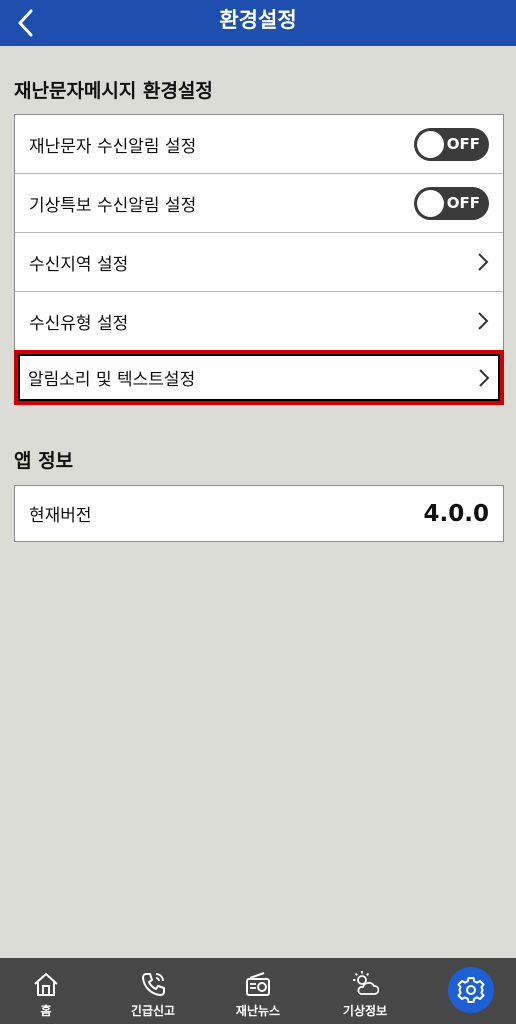 The image size is (516, 1024). Describe the element at coordinates (153, 984) in the screenshot. I see `phone-icon` at that location.